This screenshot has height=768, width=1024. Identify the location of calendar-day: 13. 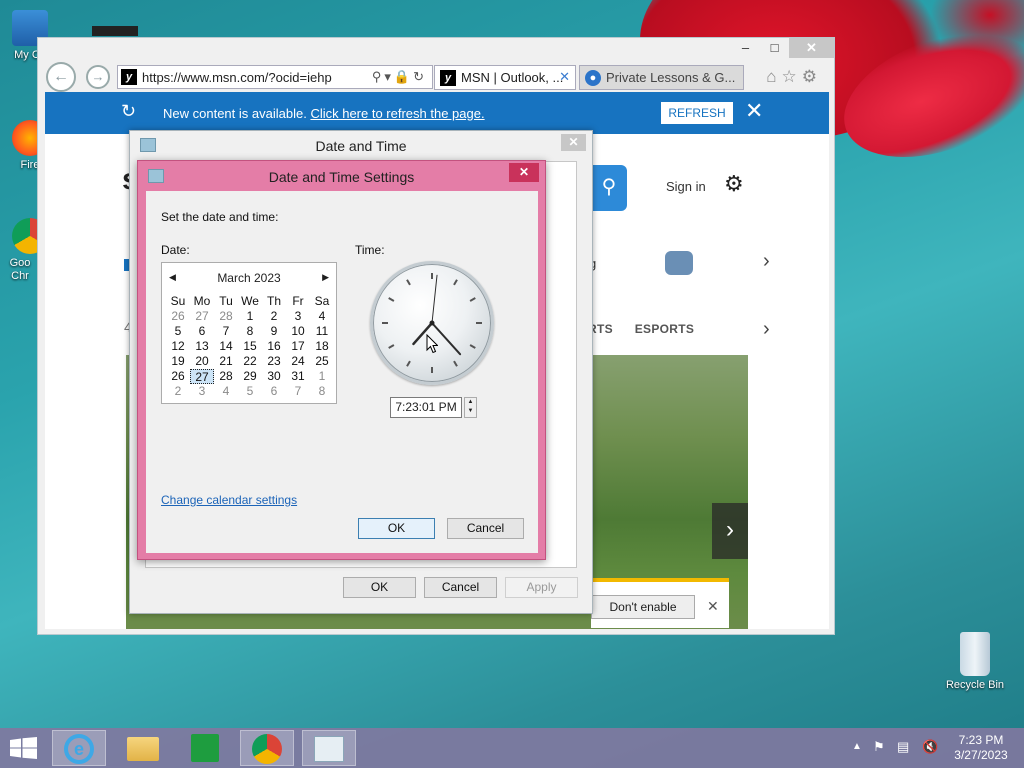
(202, 346).